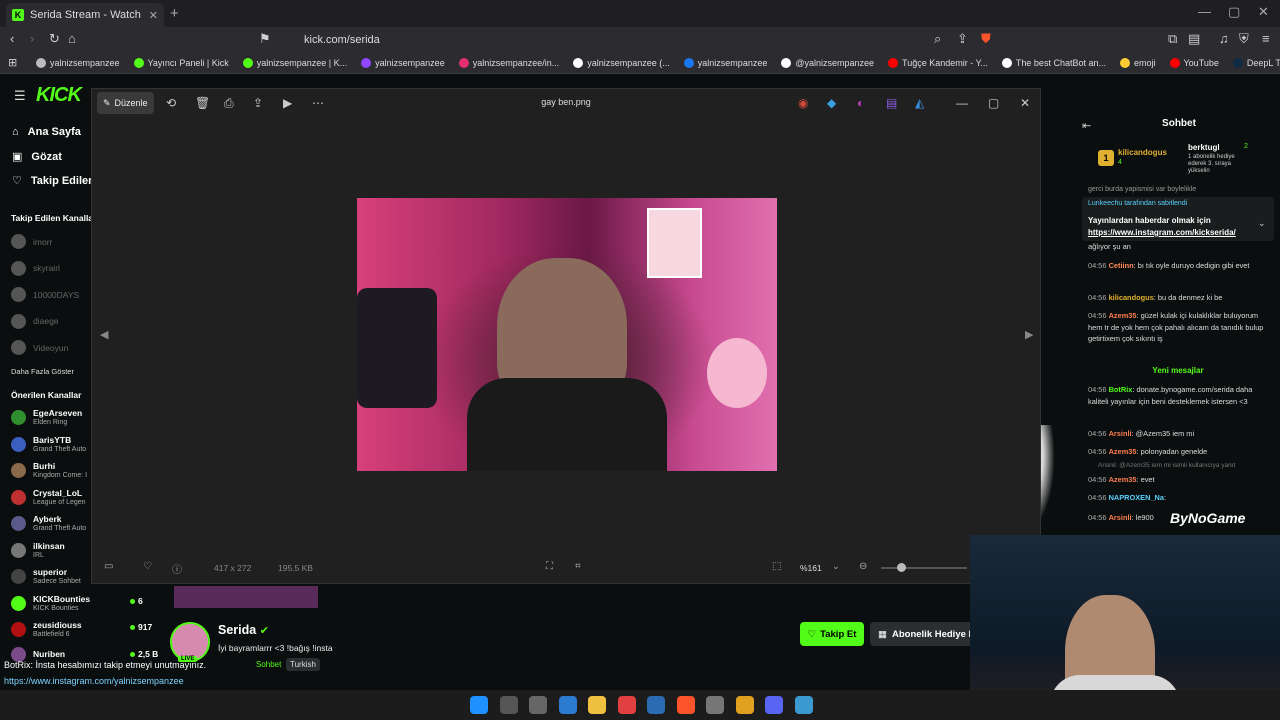 This screenshot has width=1280, height=720. What do you see at coordinates (72, 38) in the screenshot?
I see `home-icon: ⌂` at bounding box center [72, 38].